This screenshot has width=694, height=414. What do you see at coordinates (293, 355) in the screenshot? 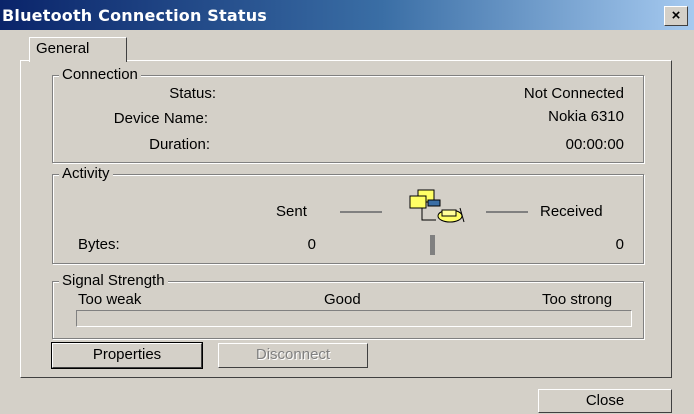
I see `disconnect-button: Disconnect` at bounding box center [293, 355].